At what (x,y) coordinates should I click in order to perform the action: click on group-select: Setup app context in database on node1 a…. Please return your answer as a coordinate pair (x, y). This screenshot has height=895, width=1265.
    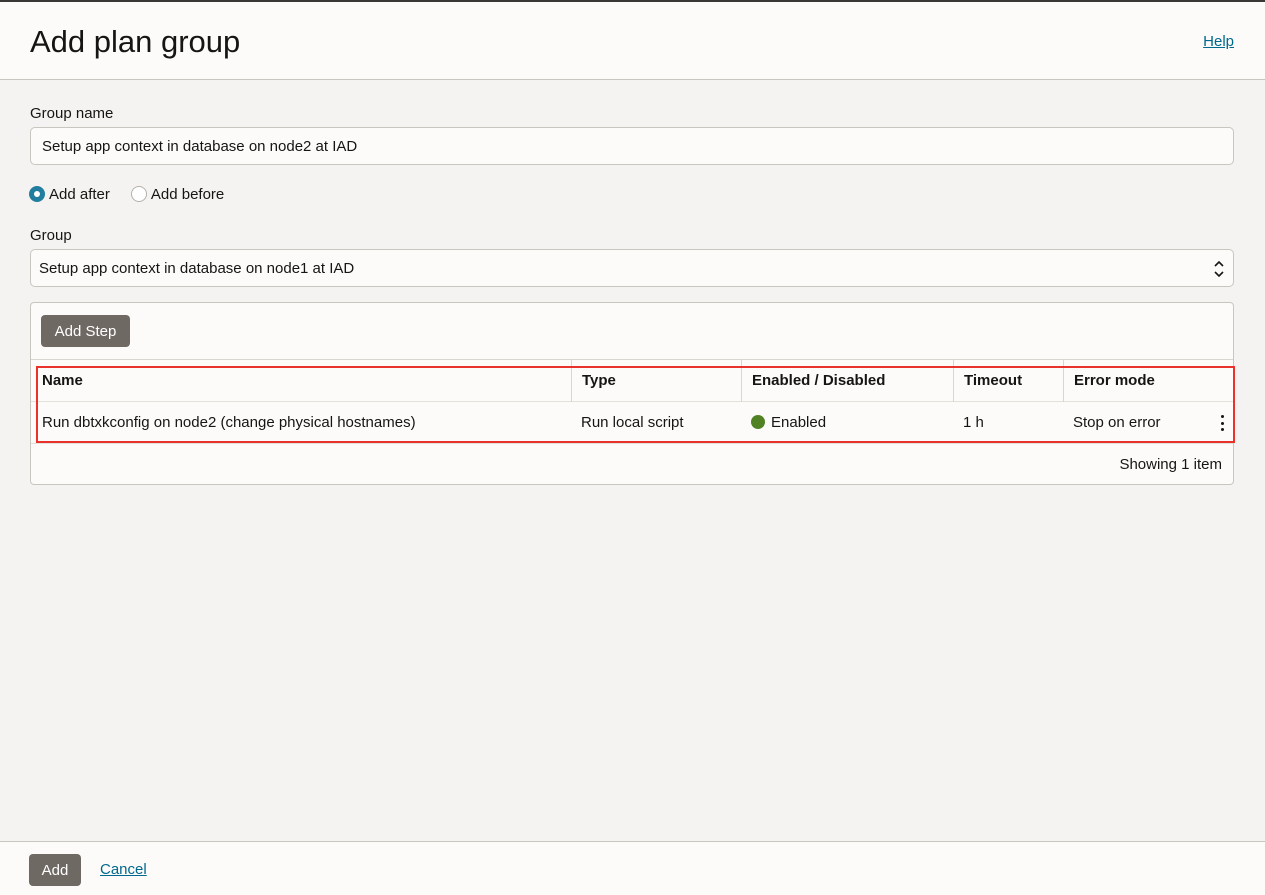
    Looking at the image, I should click on (632, 268).